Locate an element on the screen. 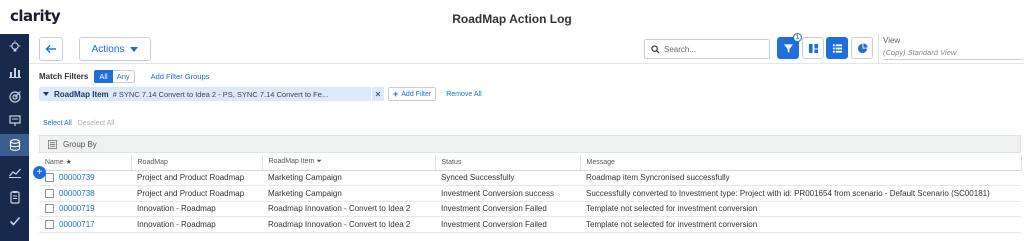  group-by-icon is located at coordinates (52, 144).